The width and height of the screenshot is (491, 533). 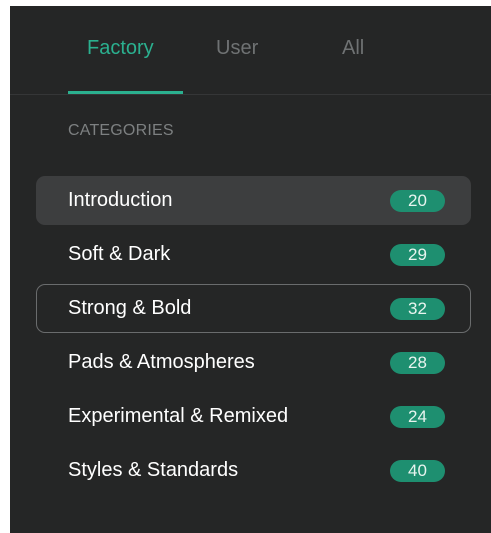 I want to click on count-badge: 32, so click(x=417, y=309).